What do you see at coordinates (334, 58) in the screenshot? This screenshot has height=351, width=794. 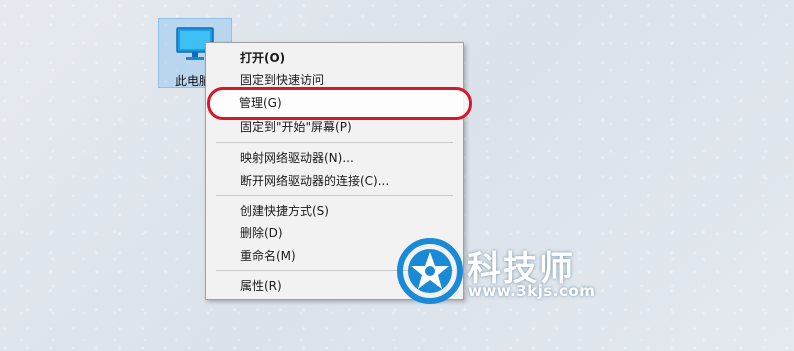 I see `menu-item-open: 打开(O)` at bounding box center [334, 58].